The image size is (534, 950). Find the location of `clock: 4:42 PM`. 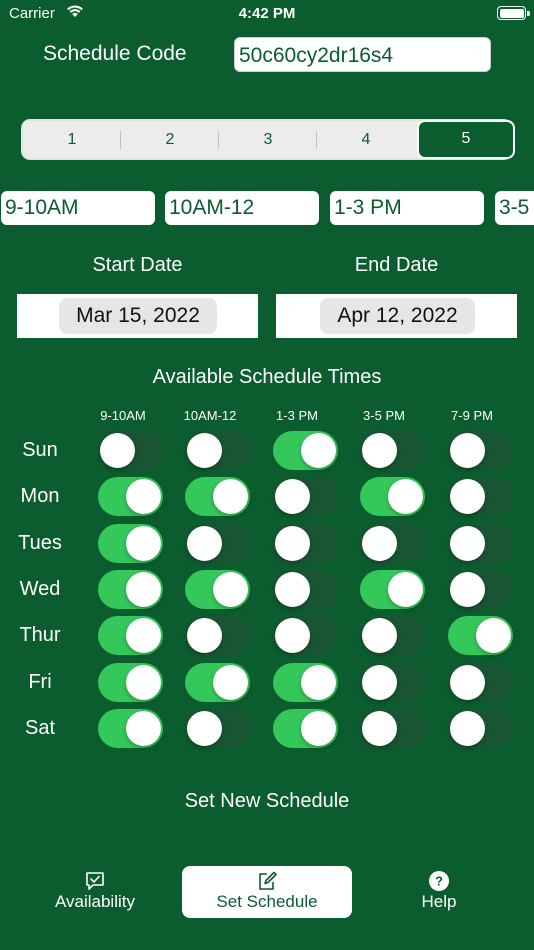

clock: 4:42 PM is located at coordinates (267, 13).